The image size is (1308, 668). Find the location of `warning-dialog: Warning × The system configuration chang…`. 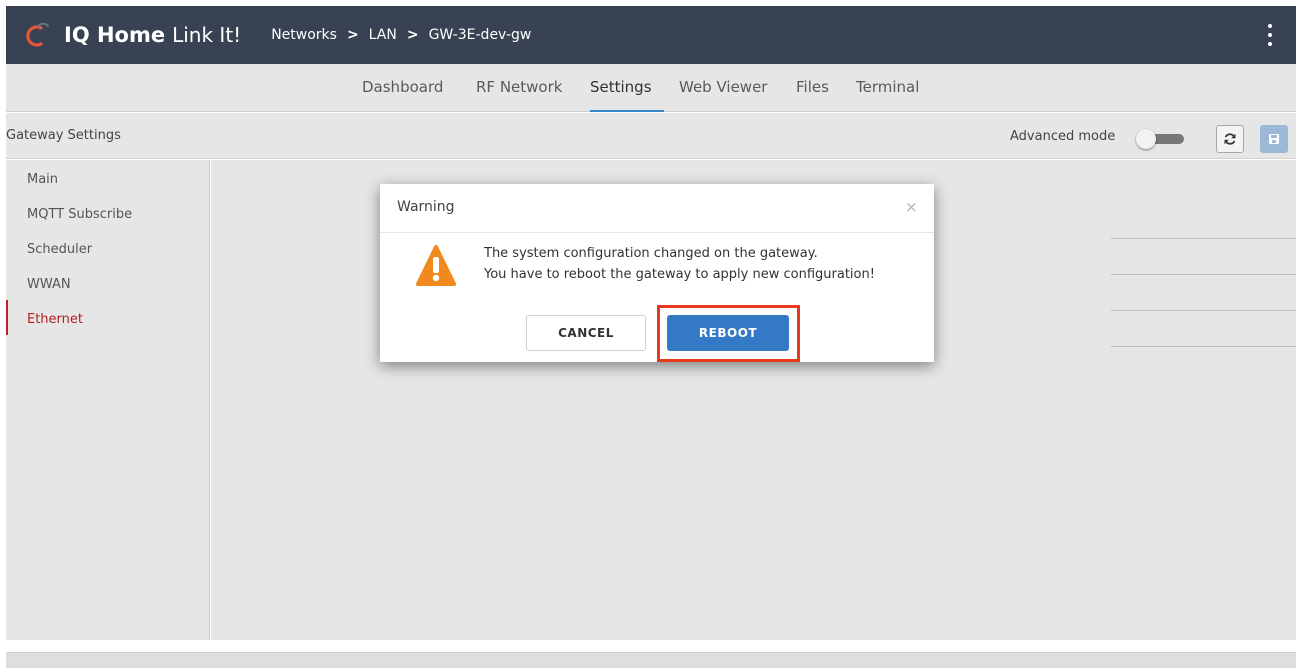

warning-dialog: Warning × The system configuration chang… is located at coordinates (657, 273).